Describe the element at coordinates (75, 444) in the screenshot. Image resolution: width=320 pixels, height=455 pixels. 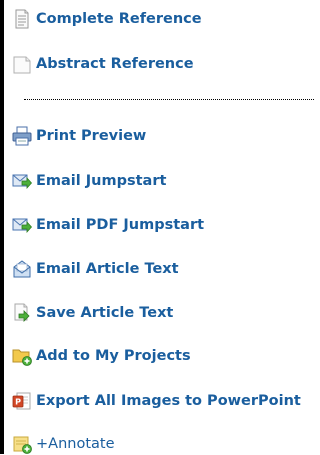
I see `annotate-label: +Annotate` at that location.